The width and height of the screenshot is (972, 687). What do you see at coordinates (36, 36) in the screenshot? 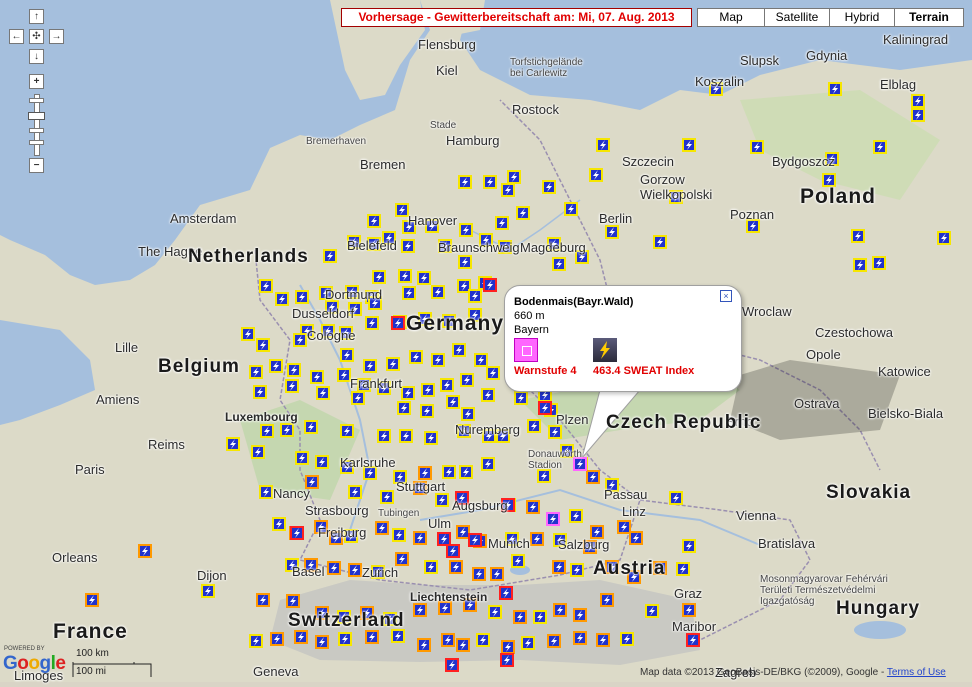
I see `pan-center-button: ✣` at bounding box center [36, 36].